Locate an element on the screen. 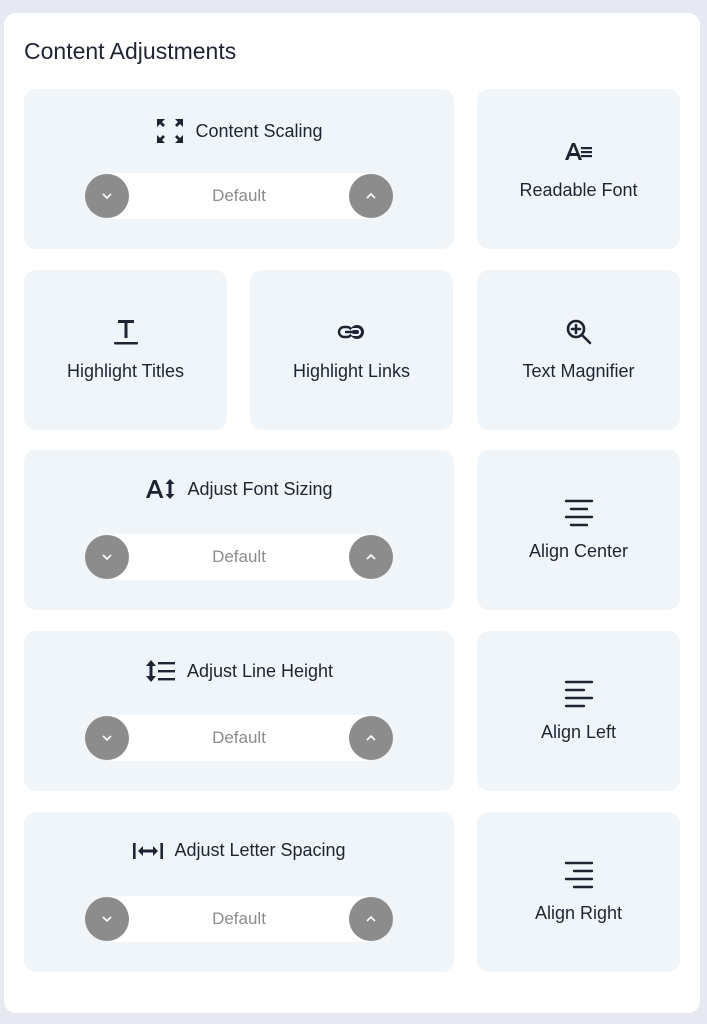  panel-title: Content Adjustments is located at coordinates (130, 51).